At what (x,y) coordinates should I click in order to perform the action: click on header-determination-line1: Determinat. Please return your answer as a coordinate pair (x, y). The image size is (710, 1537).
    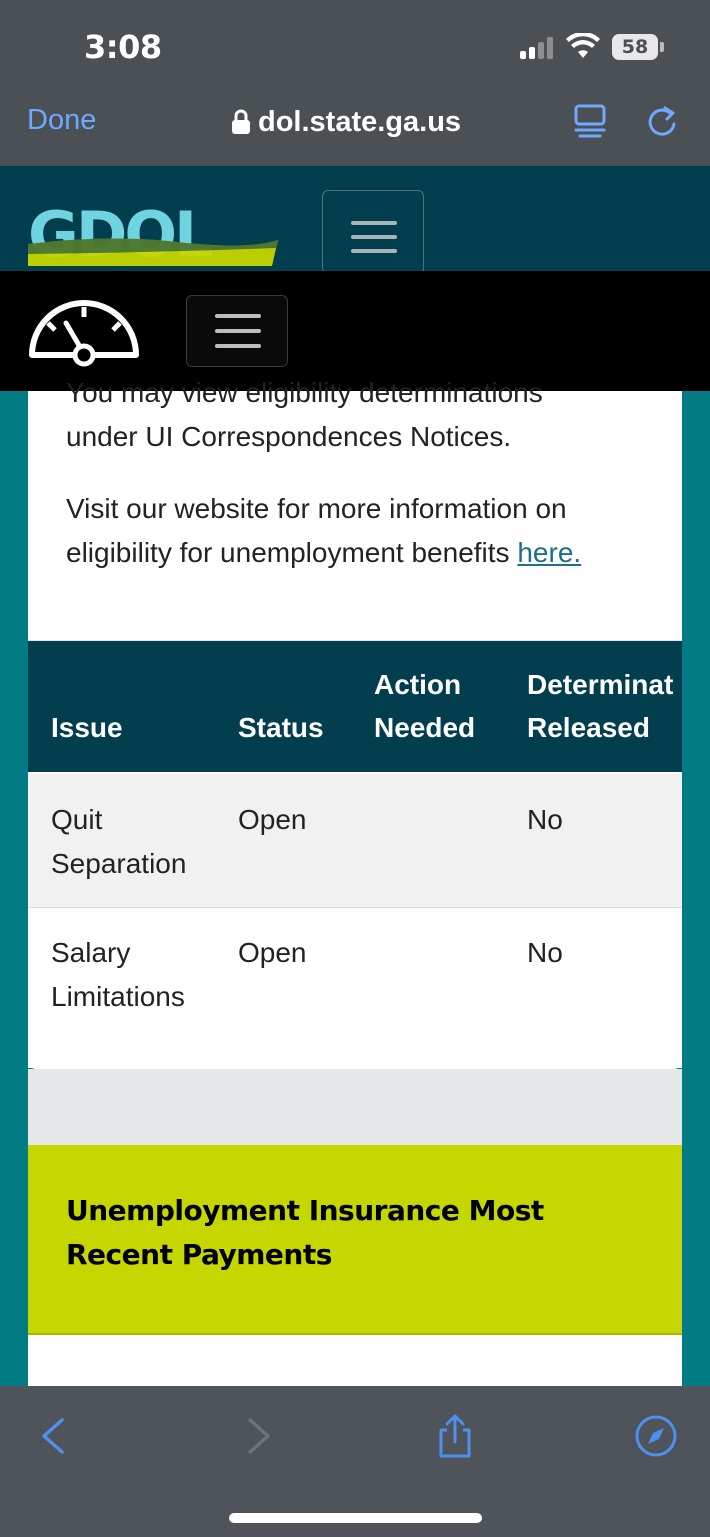
    Looking at the image, I should click on (600, 684).